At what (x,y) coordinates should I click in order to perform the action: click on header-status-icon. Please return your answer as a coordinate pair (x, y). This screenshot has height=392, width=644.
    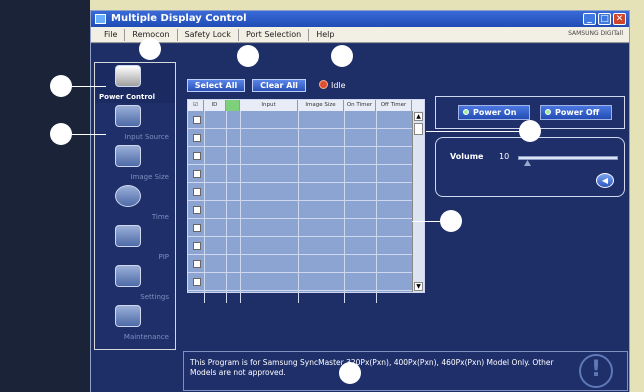
    Looking at the image, I should click on (233, 105).